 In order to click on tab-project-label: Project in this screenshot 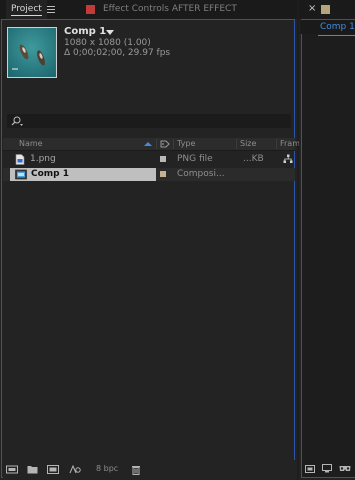, I will do `click(26, 9)`.